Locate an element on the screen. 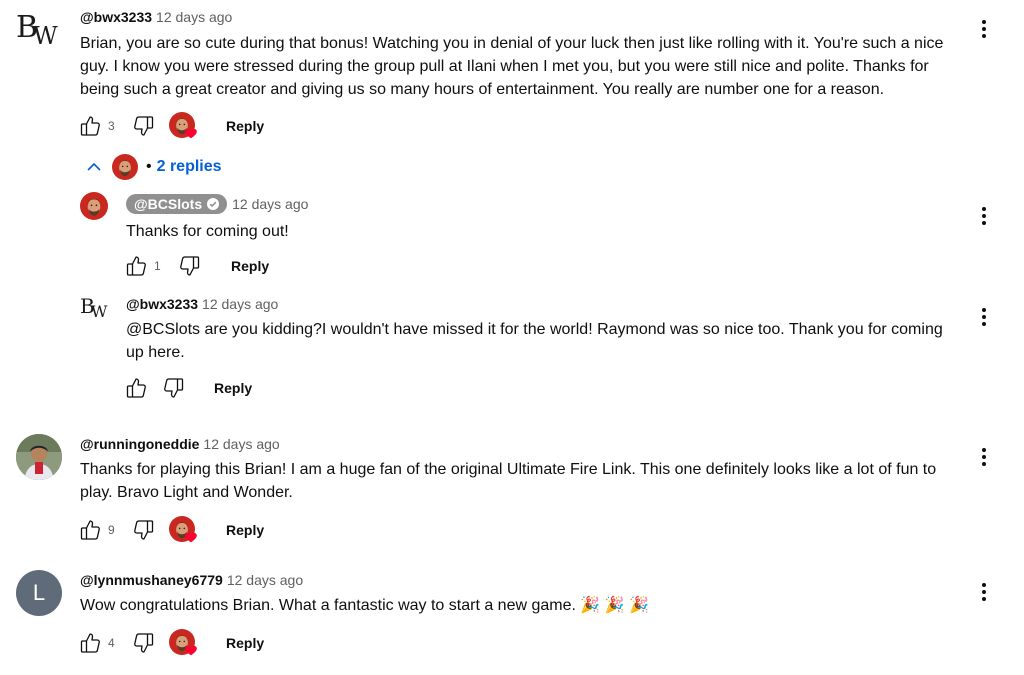 Image resolution: width=1024 pixels, height=675 pixels. user-avatar is located at coordinates (39, 457).